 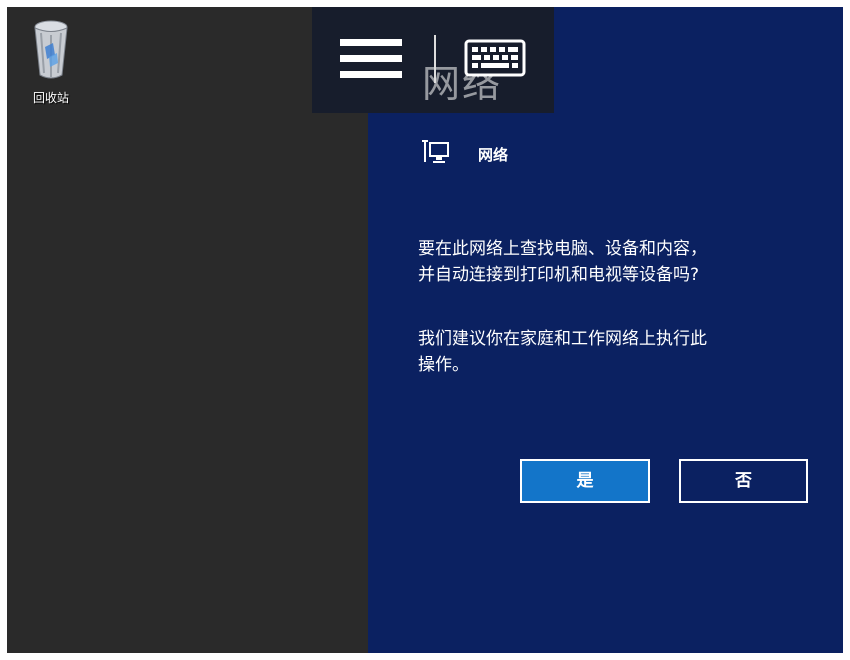 I want to click on recommendation-text: 我们建议你在家庭和工作网络上执行此 操作。, so click(x=618, y=352).